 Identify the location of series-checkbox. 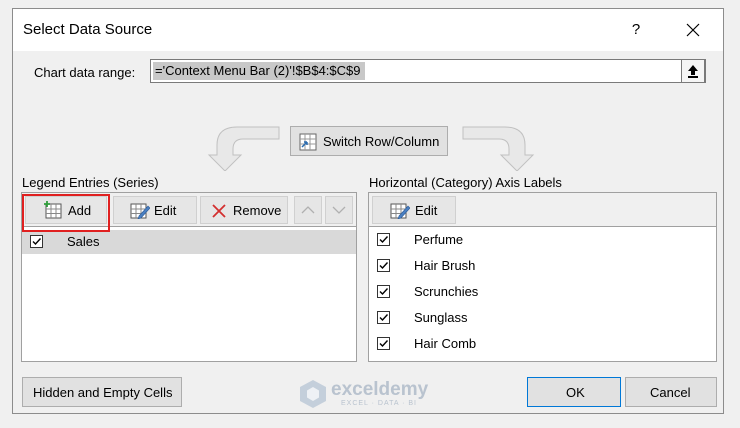
(36, 241).